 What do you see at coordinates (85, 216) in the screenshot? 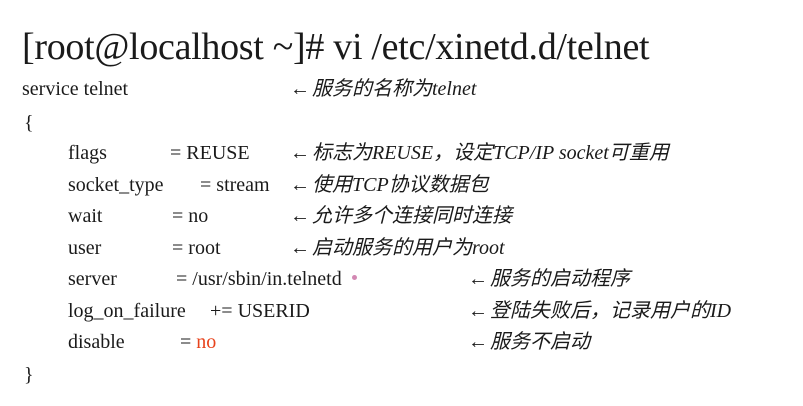
I see `entry-key-wait: wait` at bounding box center [85, 216].